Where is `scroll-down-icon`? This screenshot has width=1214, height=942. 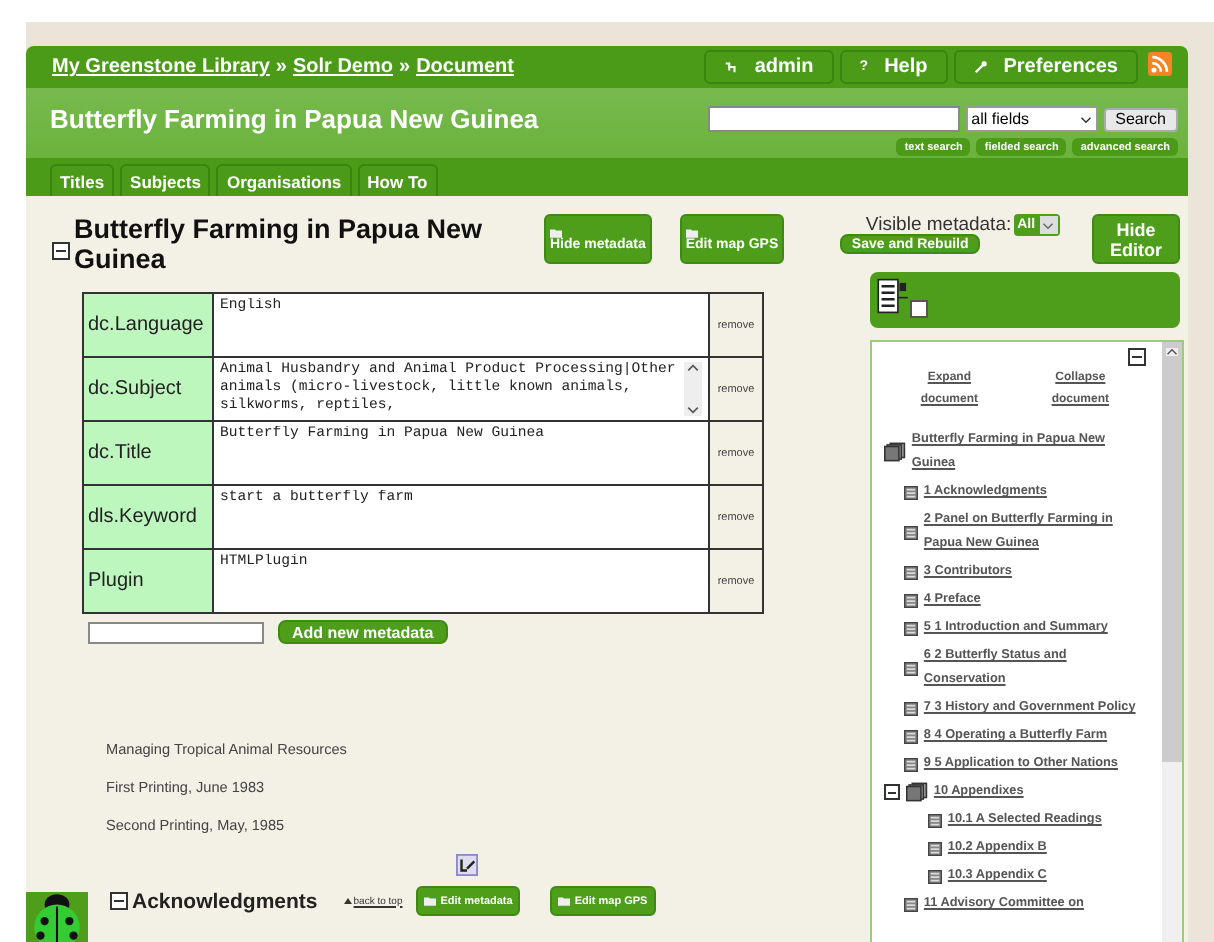
scroll-down-icon is located at coordinates (693, 410).